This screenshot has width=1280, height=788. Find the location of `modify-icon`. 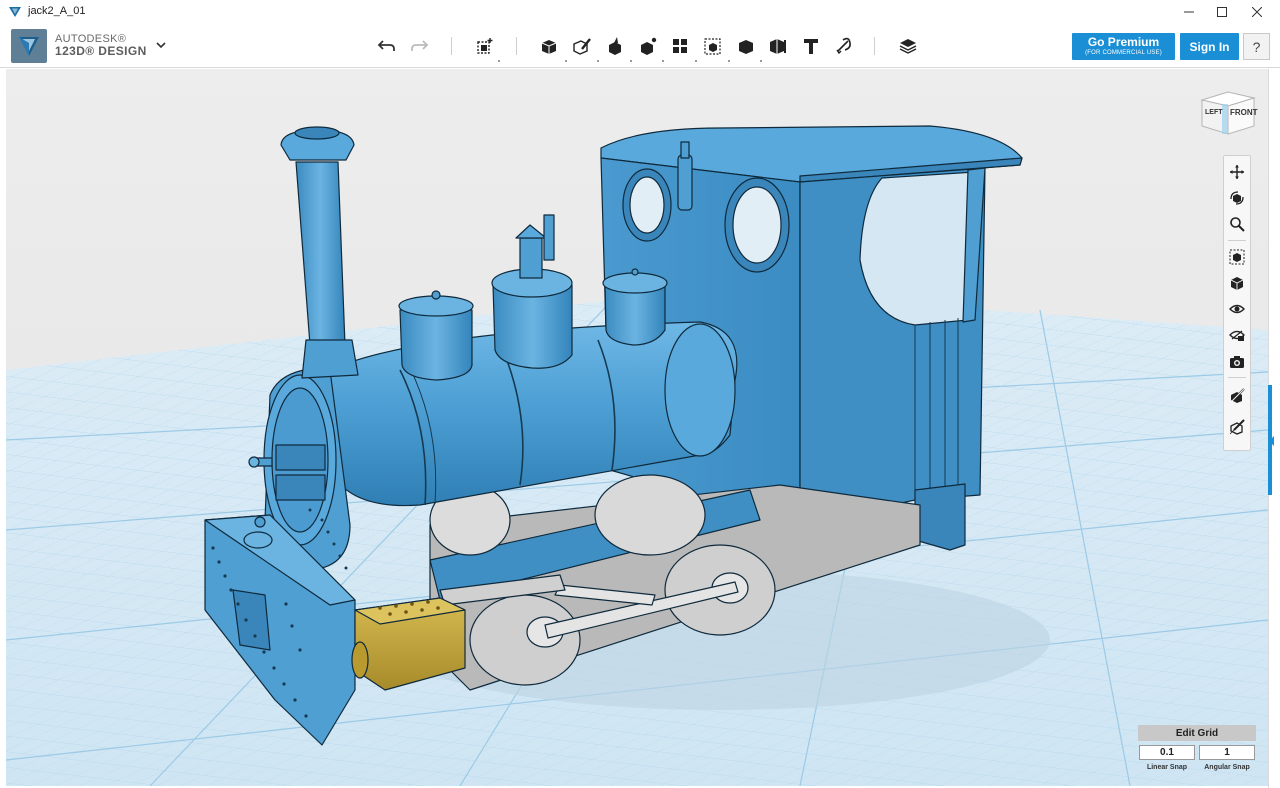

modify-icon is located at coordinates (649, 46).